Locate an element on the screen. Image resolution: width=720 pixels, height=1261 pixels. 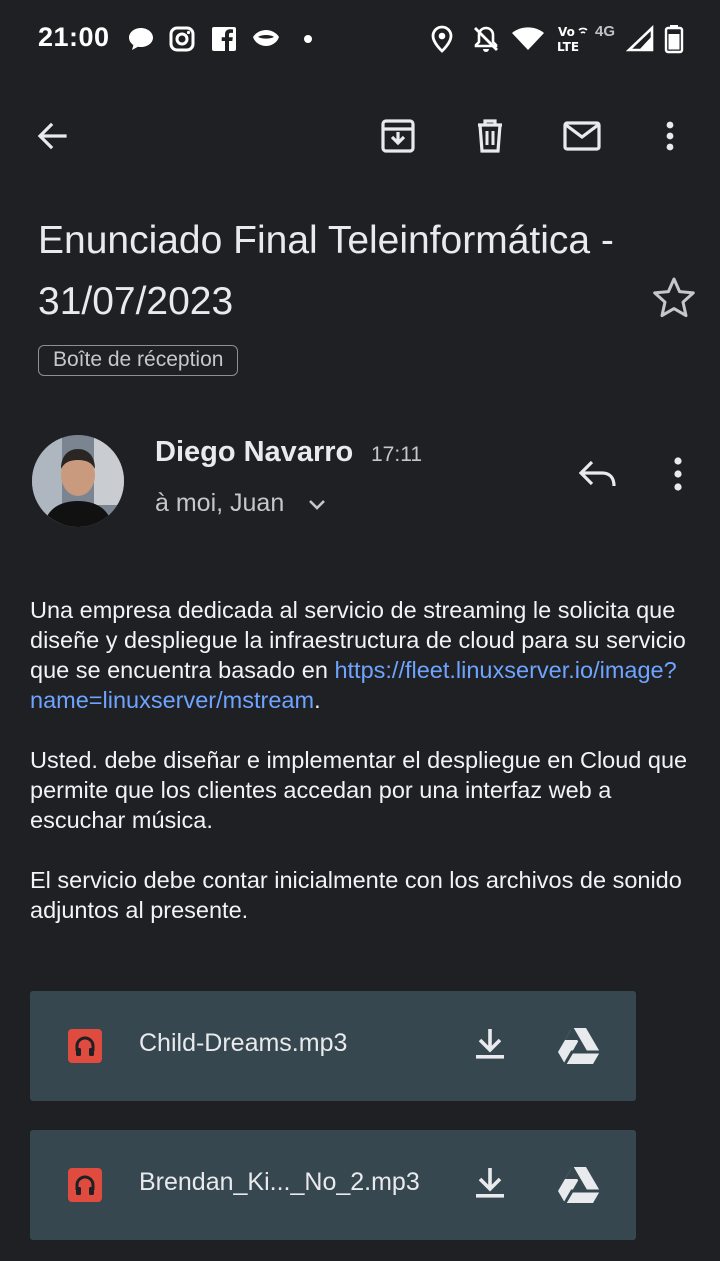
recipients-text: à moi, Juan is located at coordinates (219, 503).